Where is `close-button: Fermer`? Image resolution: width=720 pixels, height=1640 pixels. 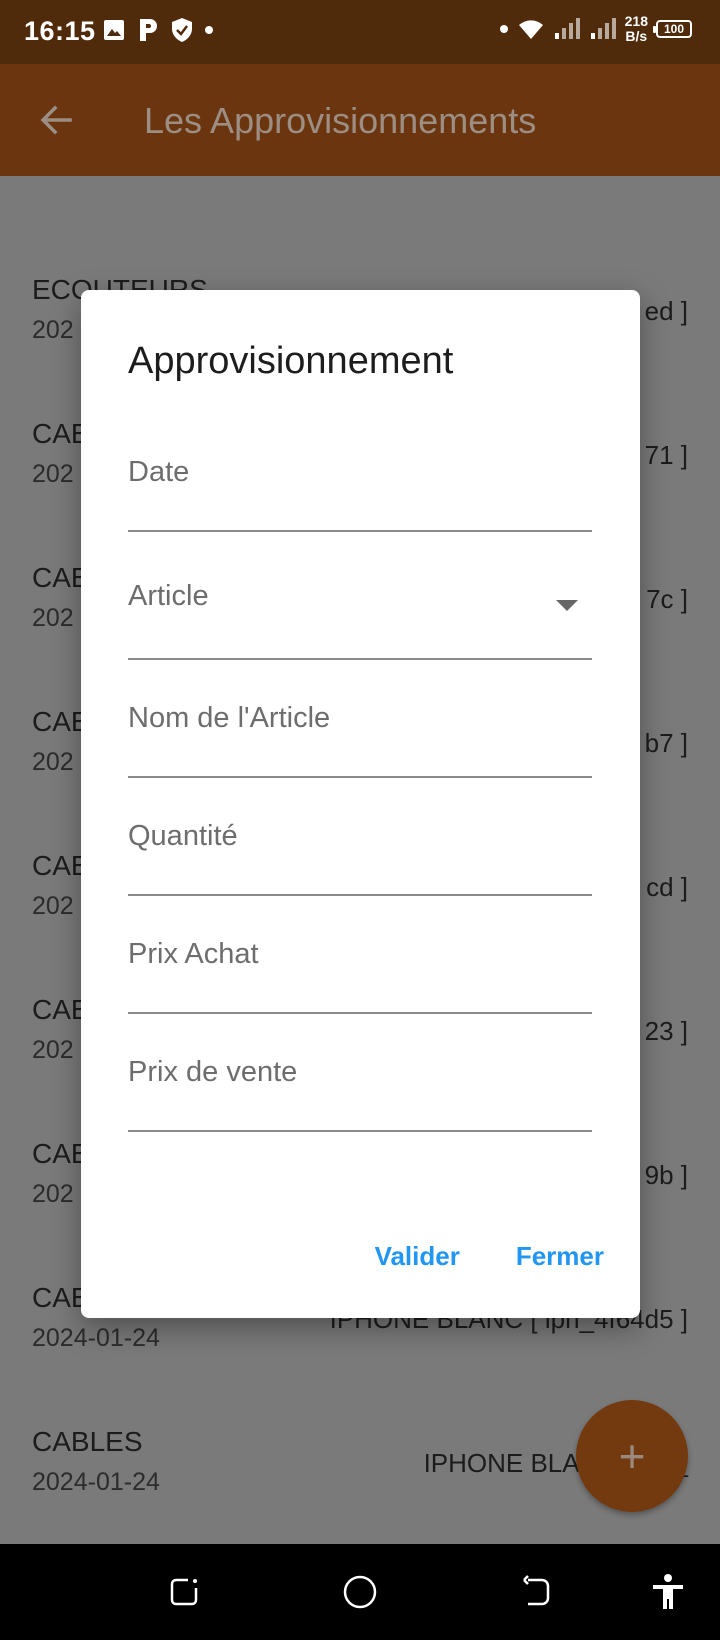
close-button: Fermer is located at coordinates (560, 1256).